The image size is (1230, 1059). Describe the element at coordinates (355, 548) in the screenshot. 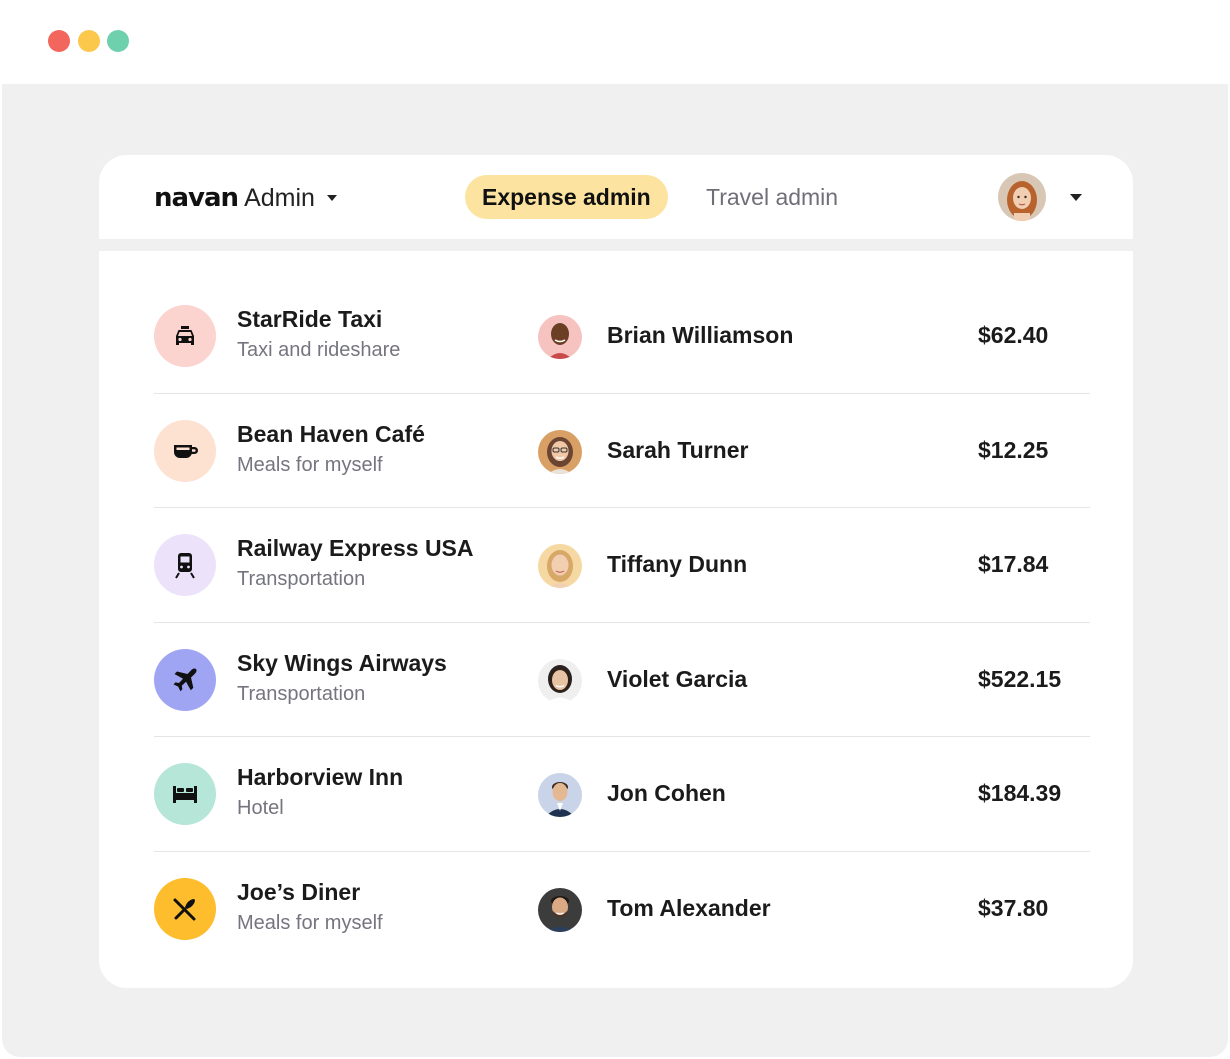

I see `merchant-name: Railway Express USA` at that location.